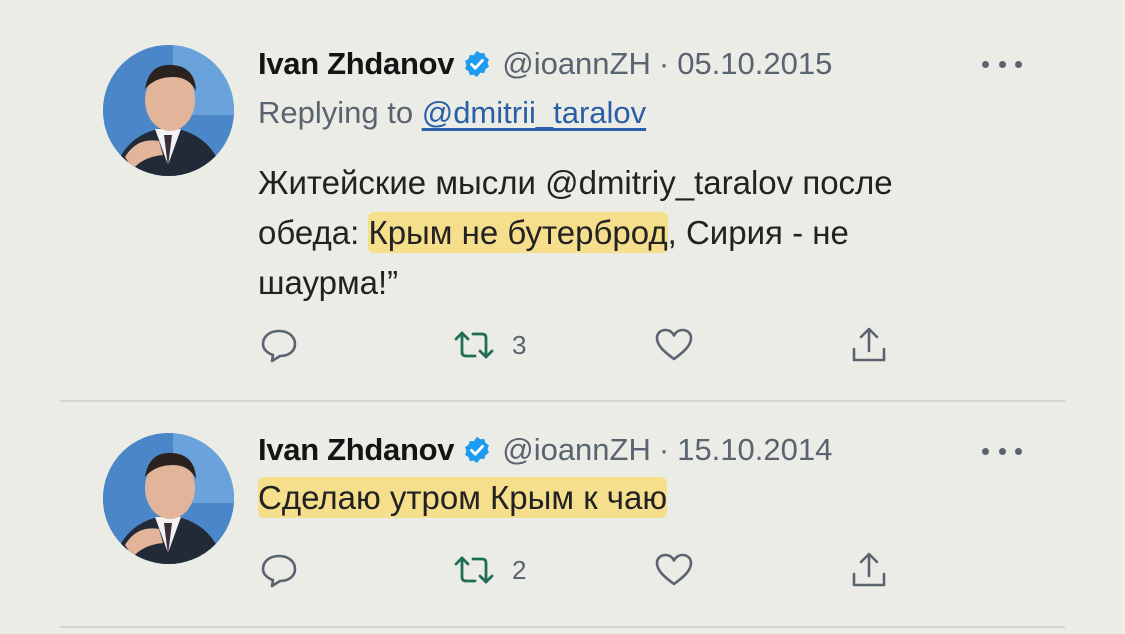  What do you see at coordinates (463, 497) in the screenshot?
I see `highlighted-text: Сделаю утром Крым к чаю` at bounding box center [463, 497].